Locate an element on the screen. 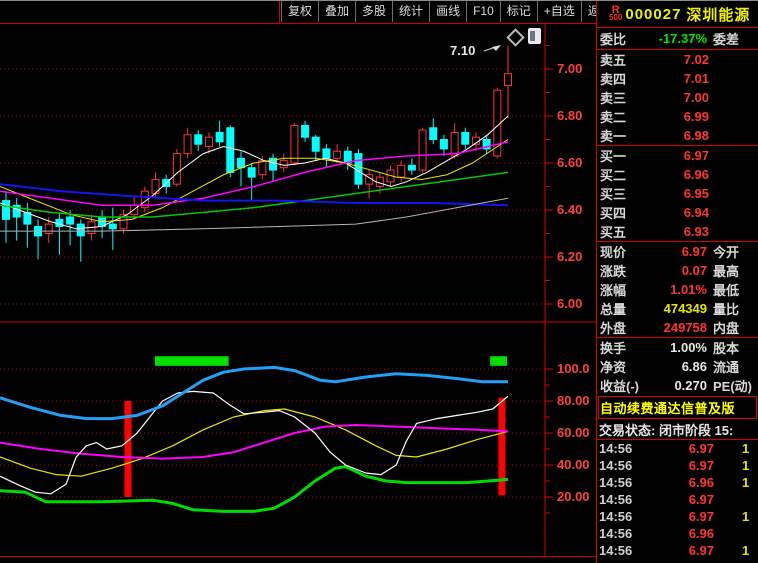  ask4-price: 7.01 is located at coordinates (696, 78).